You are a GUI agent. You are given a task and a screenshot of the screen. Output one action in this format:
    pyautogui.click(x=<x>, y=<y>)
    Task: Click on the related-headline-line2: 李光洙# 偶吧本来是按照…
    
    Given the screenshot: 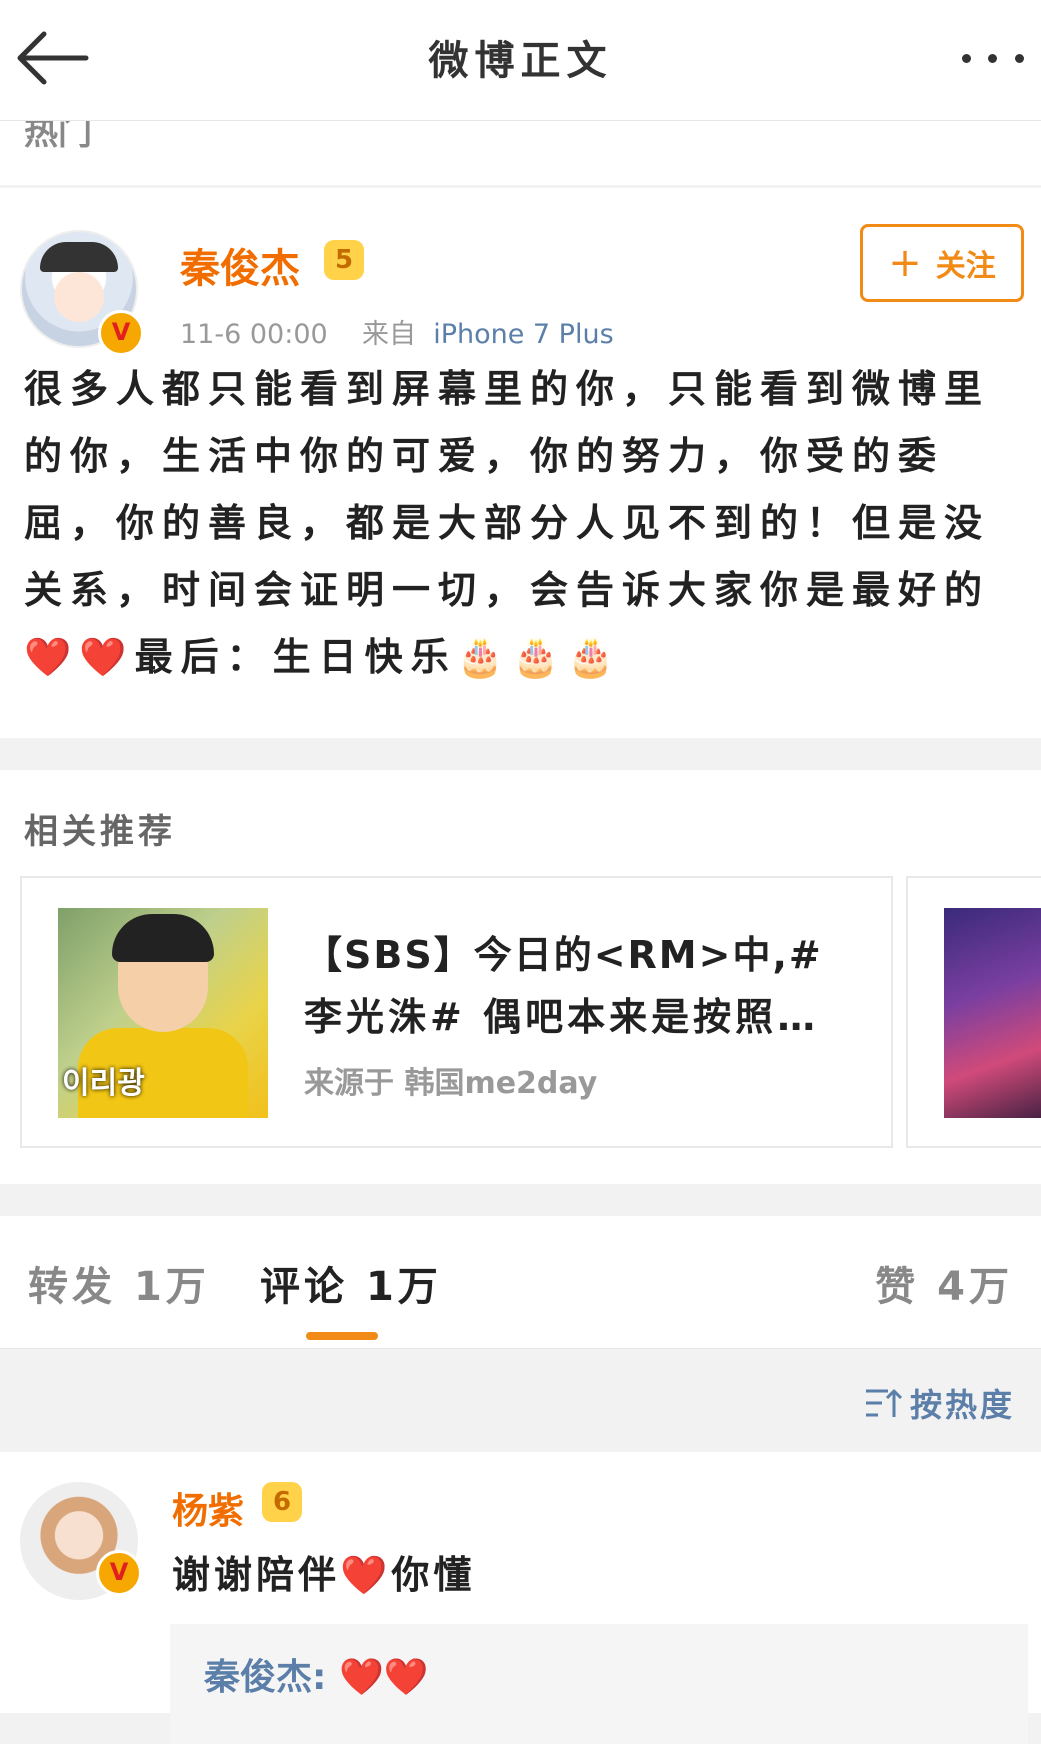 What is the action you would take?
    pyautogui.click(x=562, y=1017)
    